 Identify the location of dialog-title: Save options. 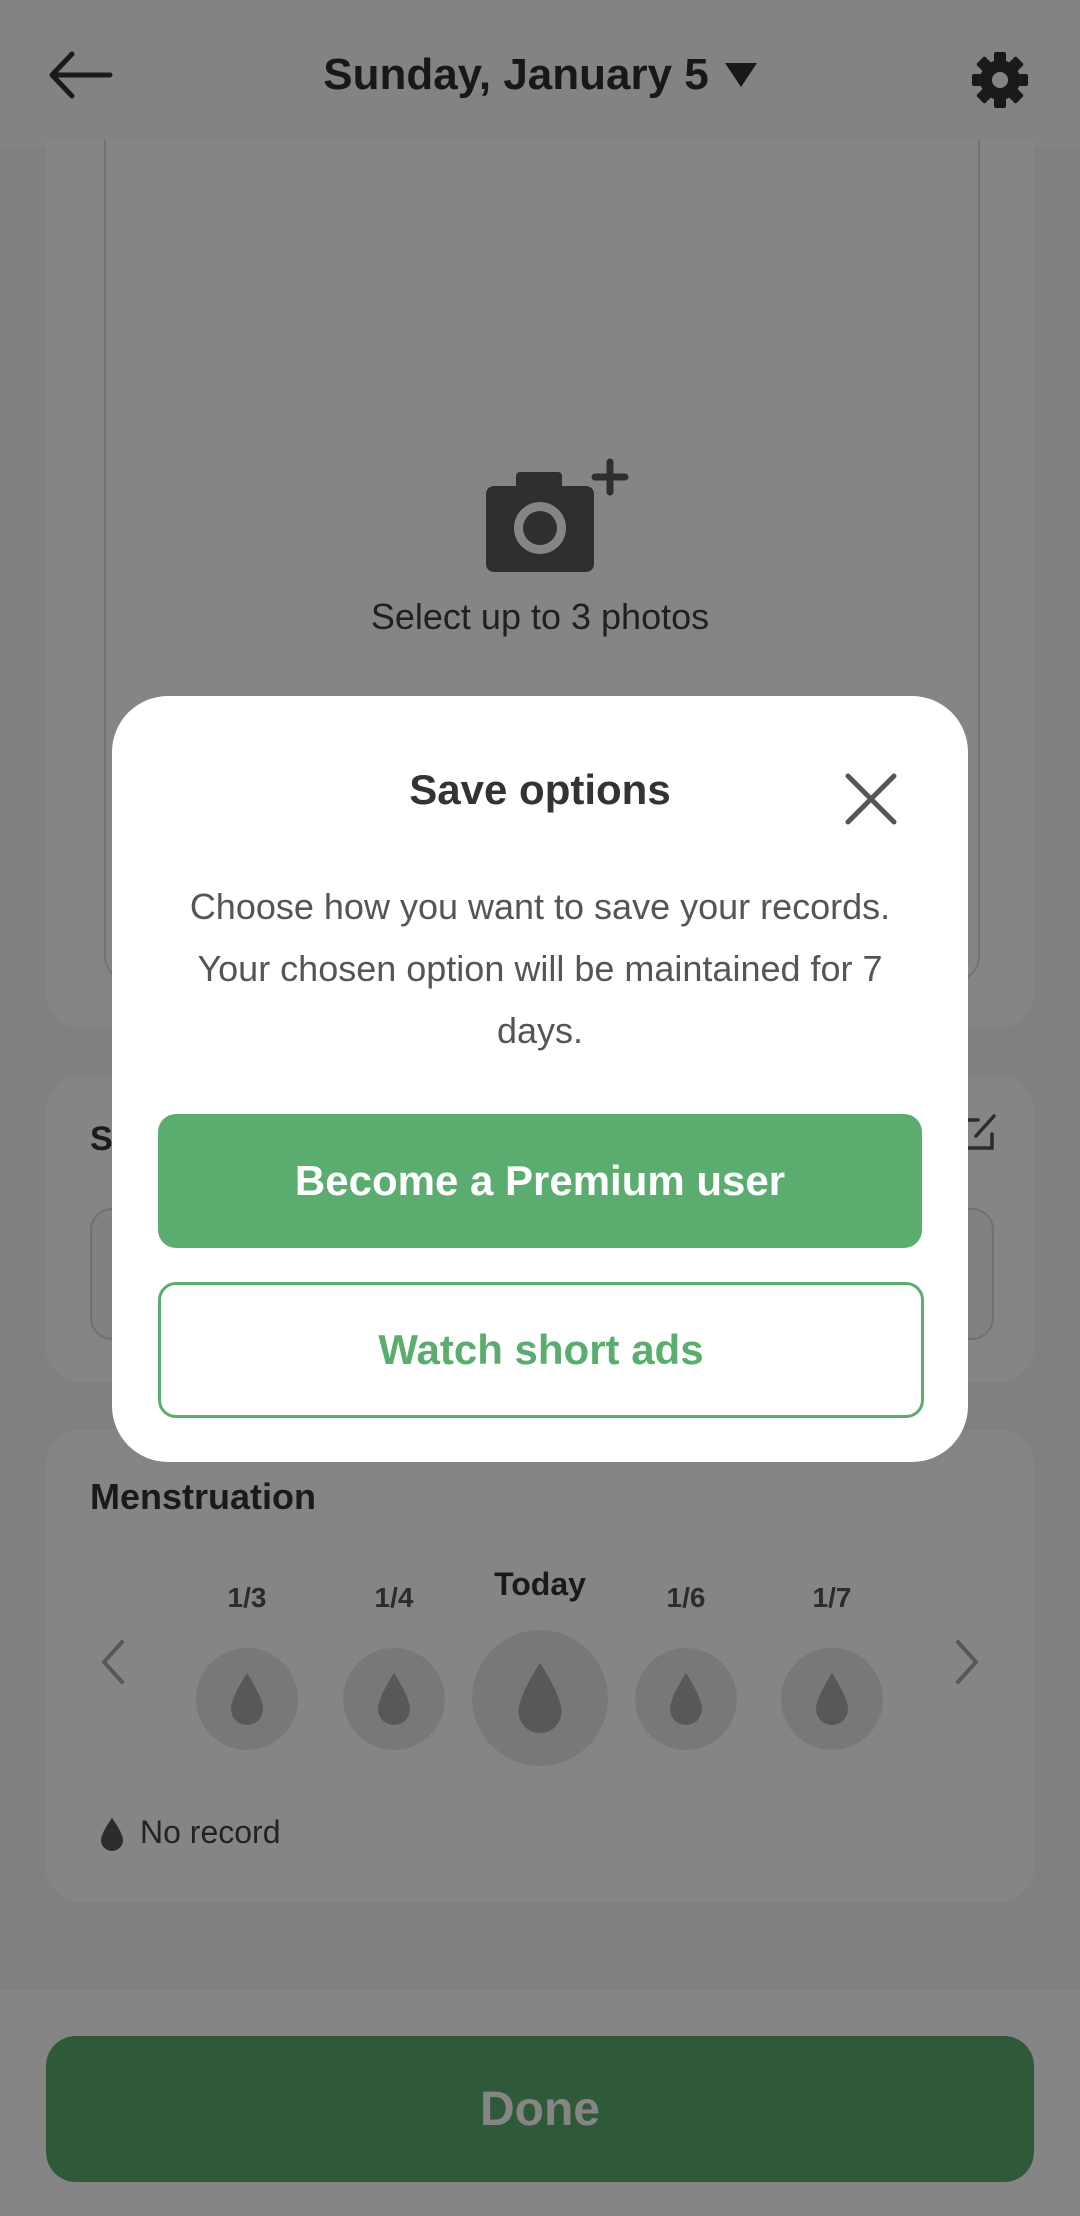
(540, 789).